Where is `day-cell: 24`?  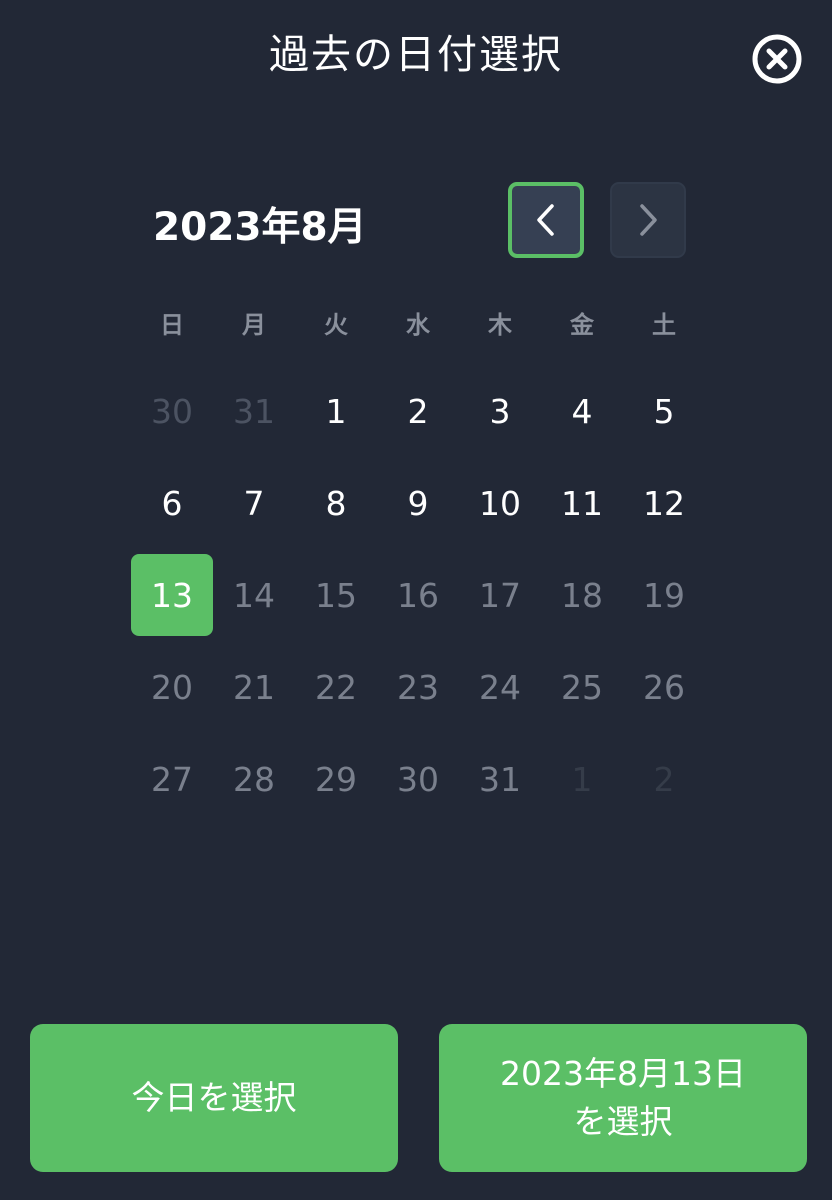 day-cell: 24 is located at coordinates (500, 688).